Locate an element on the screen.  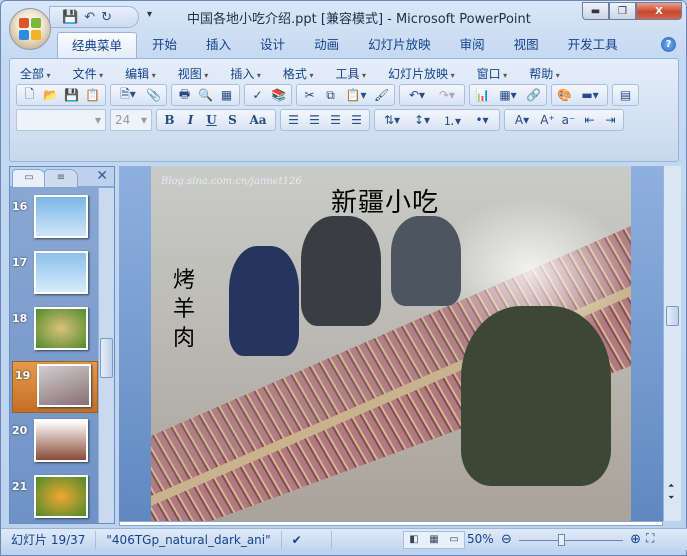
pane-scroll-thumb is located at coordinates (106, 358).